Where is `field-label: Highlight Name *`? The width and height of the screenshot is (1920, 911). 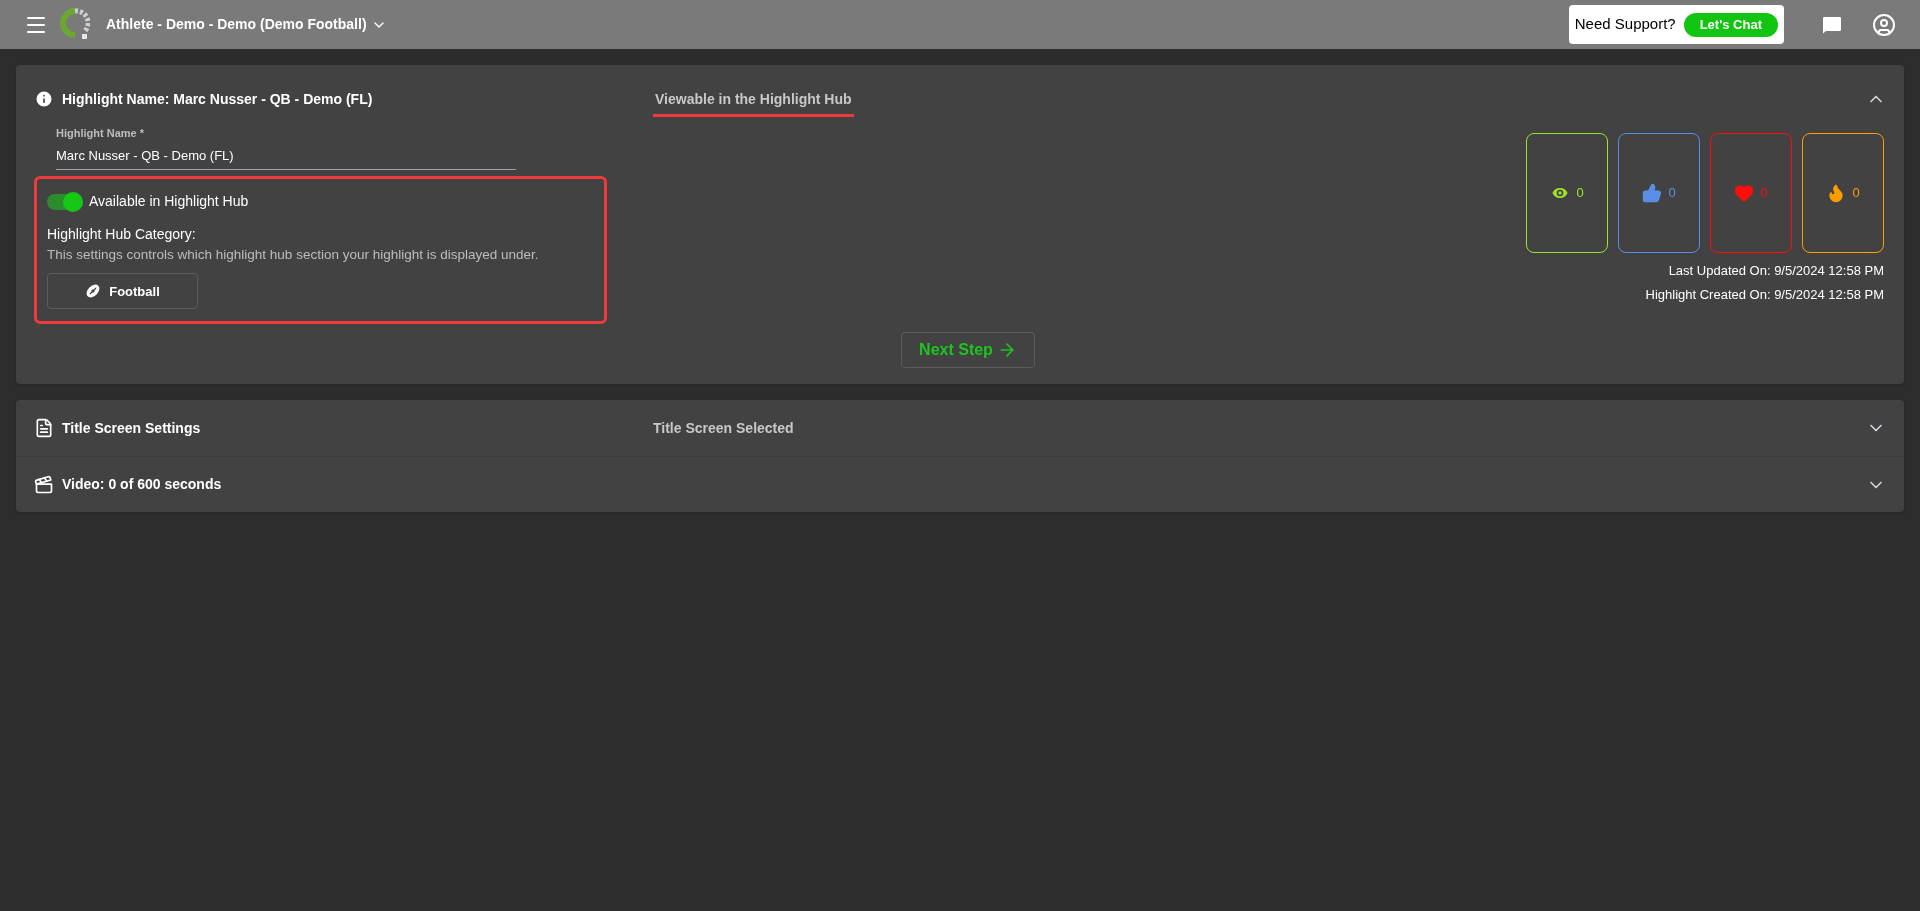 field-label: Highlight Name * is located at coordinates (100, 133).